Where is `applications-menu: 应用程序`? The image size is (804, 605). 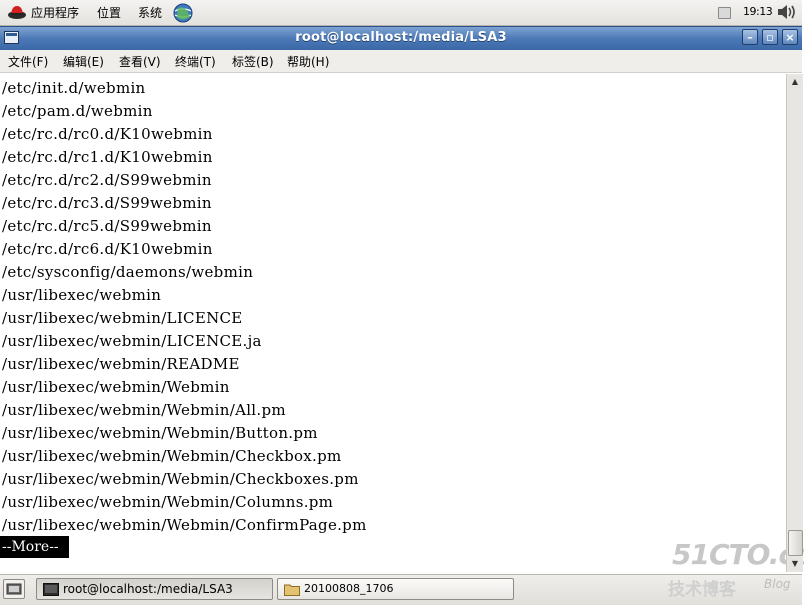 applications-menu: 应用程序 is located at coordinates (55, 12).